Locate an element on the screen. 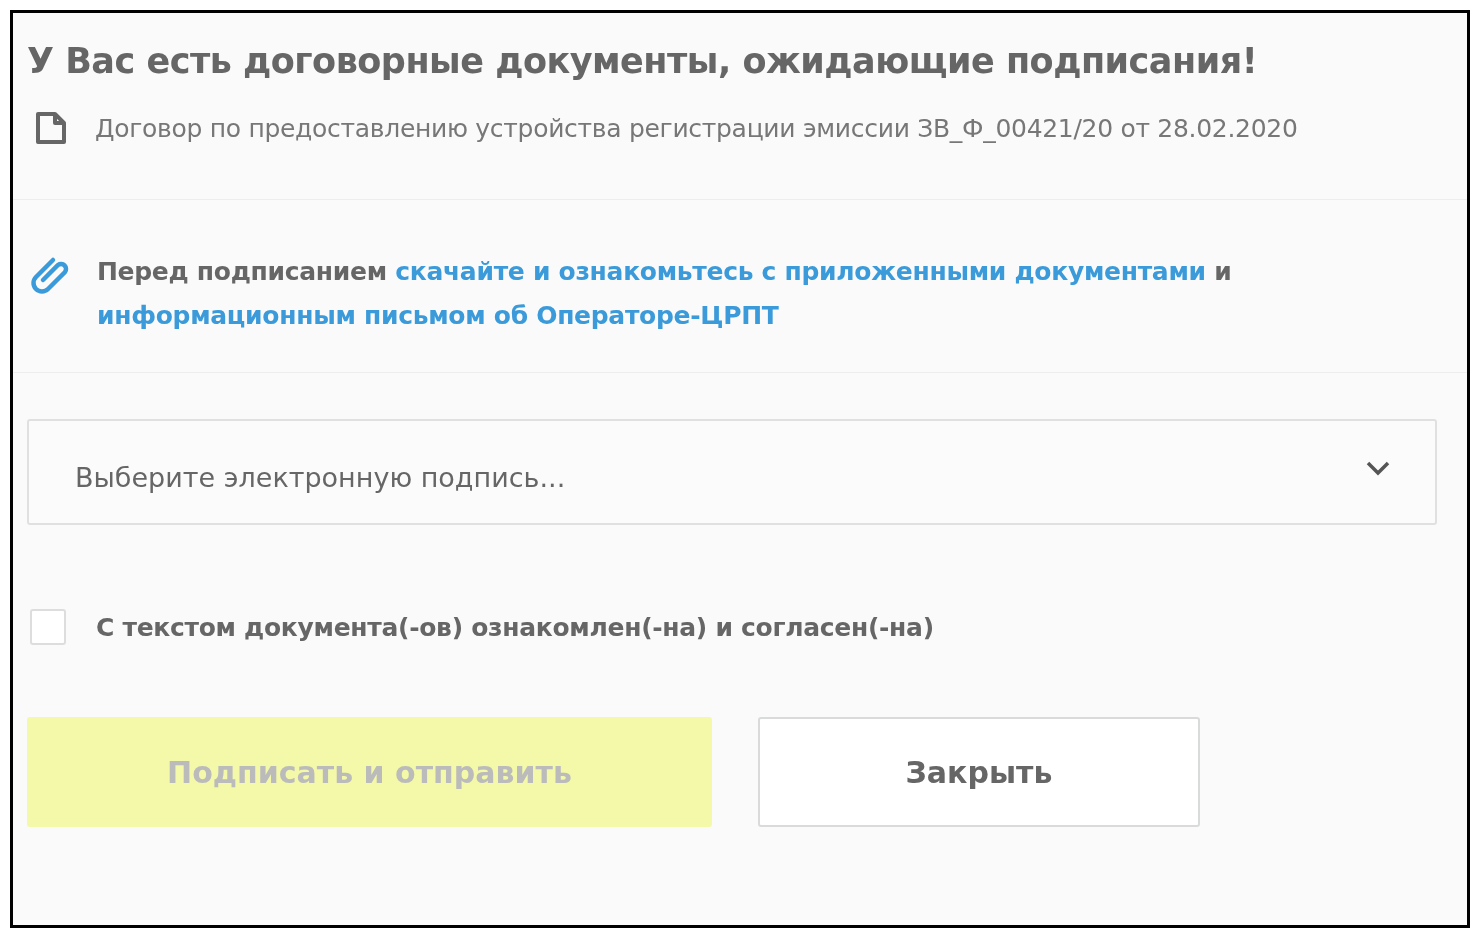 Image resolution: width=1483 pixels, height=937 pixels. document-link: скачайте и ознакомьтесь с приложенными документами is located at coordinates (800, 271).